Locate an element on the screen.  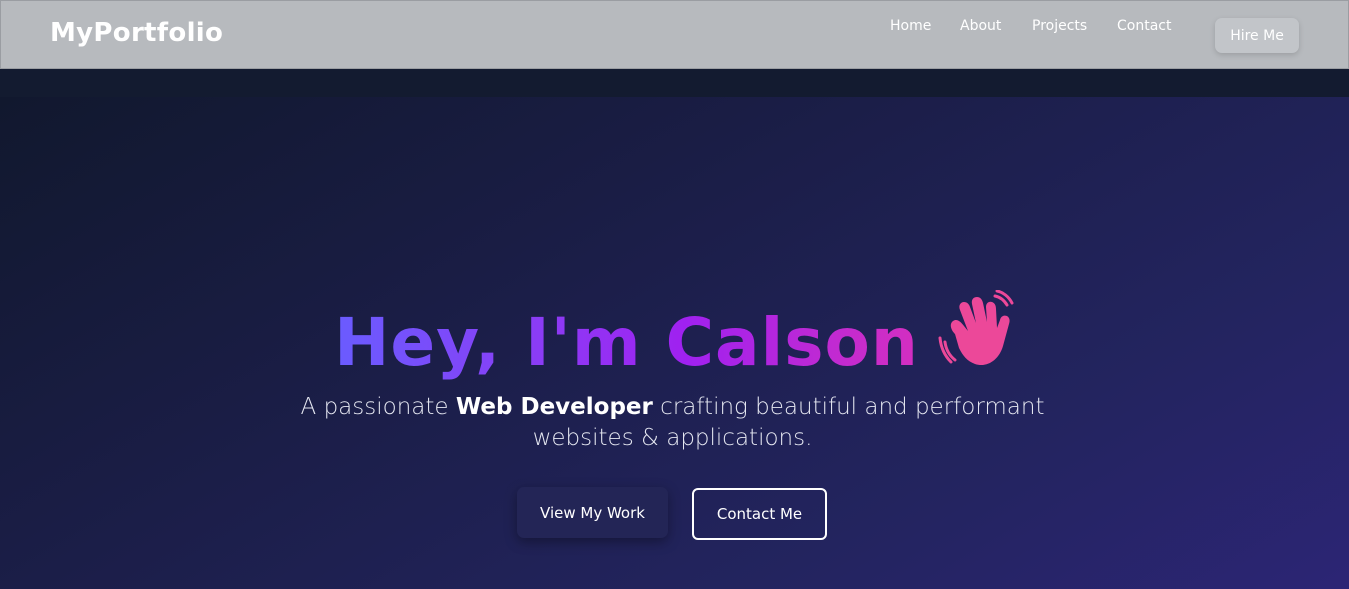
site-logo: MyPortfolio is located at coordinates (136, 33).